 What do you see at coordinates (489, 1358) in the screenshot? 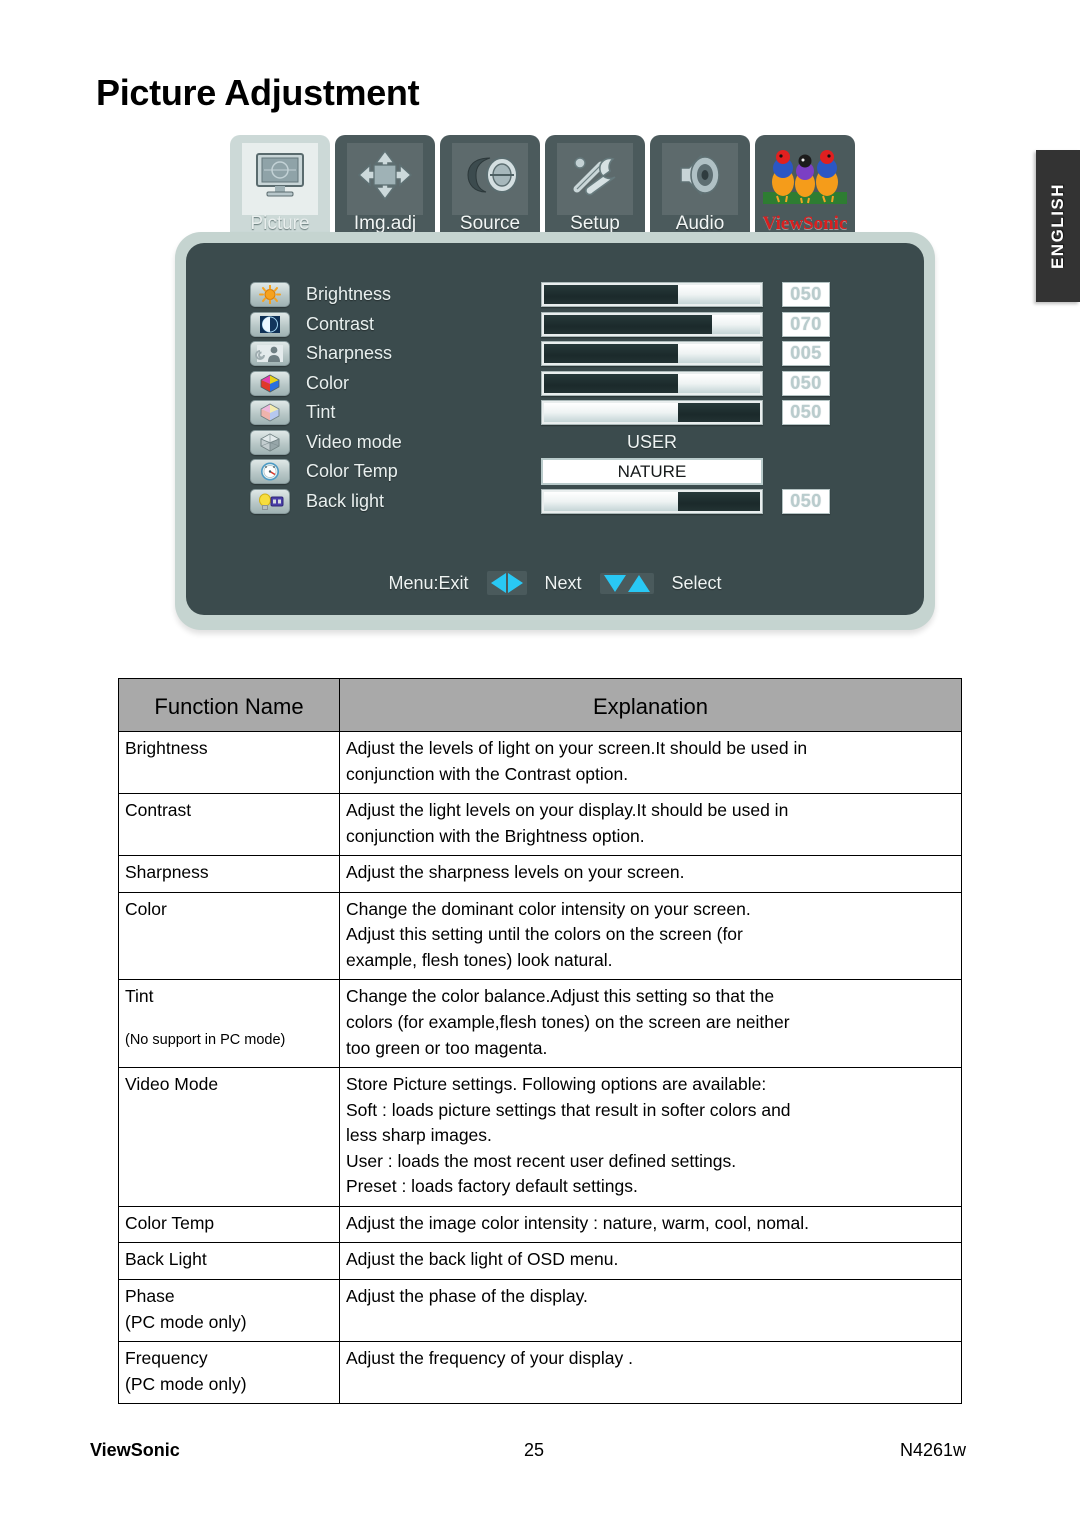
I see `explanation-line: Adjust the frequency of your display .` at bounding box center [489, 1358].